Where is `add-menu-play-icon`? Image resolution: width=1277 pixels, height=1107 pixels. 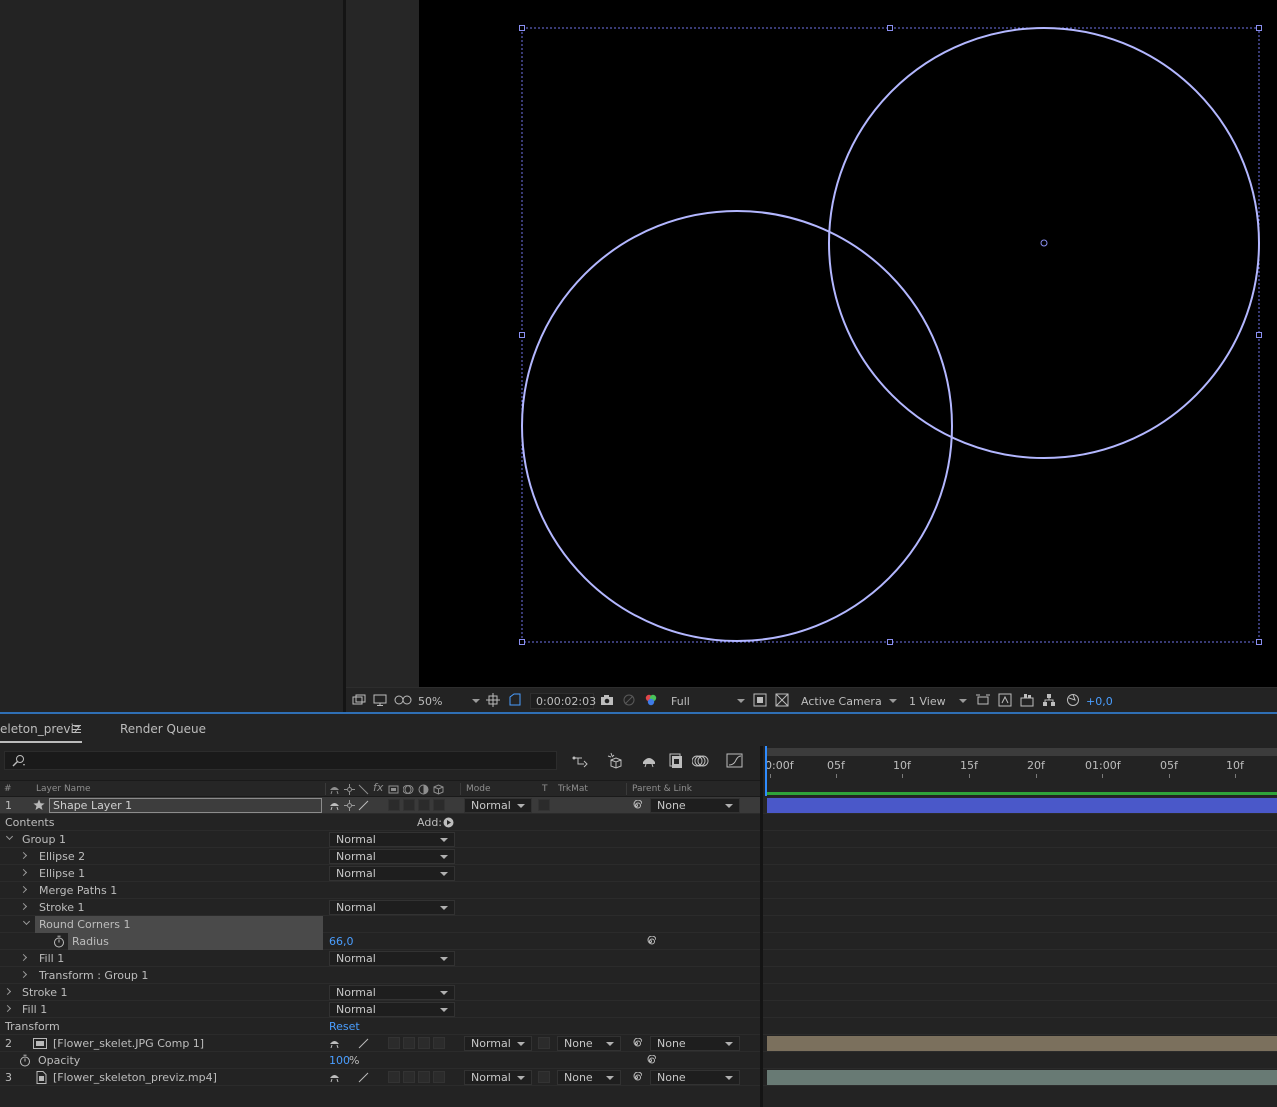 add-menu-play-icon is located at coordinates (448, 822).